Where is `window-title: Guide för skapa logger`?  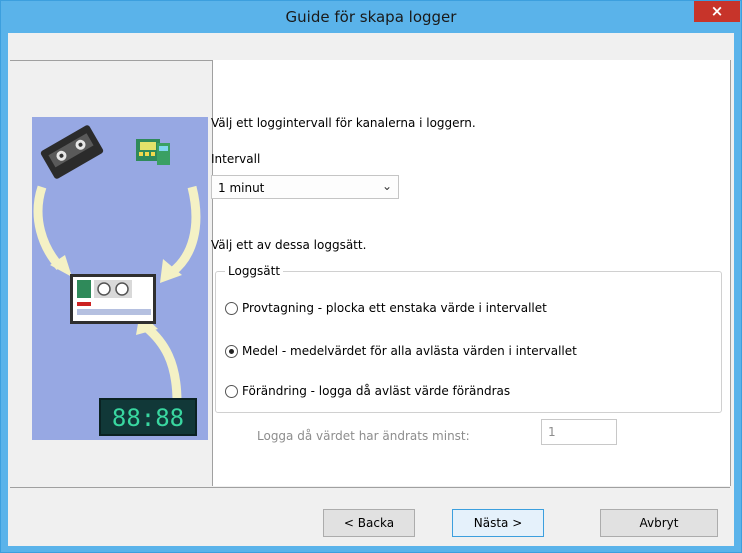
window-title: Guide för skapa logger is located at coordinates (371, 17).